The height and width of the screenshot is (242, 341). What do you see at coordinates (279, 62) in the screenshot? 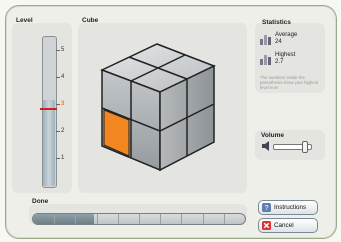
I see `highest-value: 2.7` at bounding box center [279, 62].